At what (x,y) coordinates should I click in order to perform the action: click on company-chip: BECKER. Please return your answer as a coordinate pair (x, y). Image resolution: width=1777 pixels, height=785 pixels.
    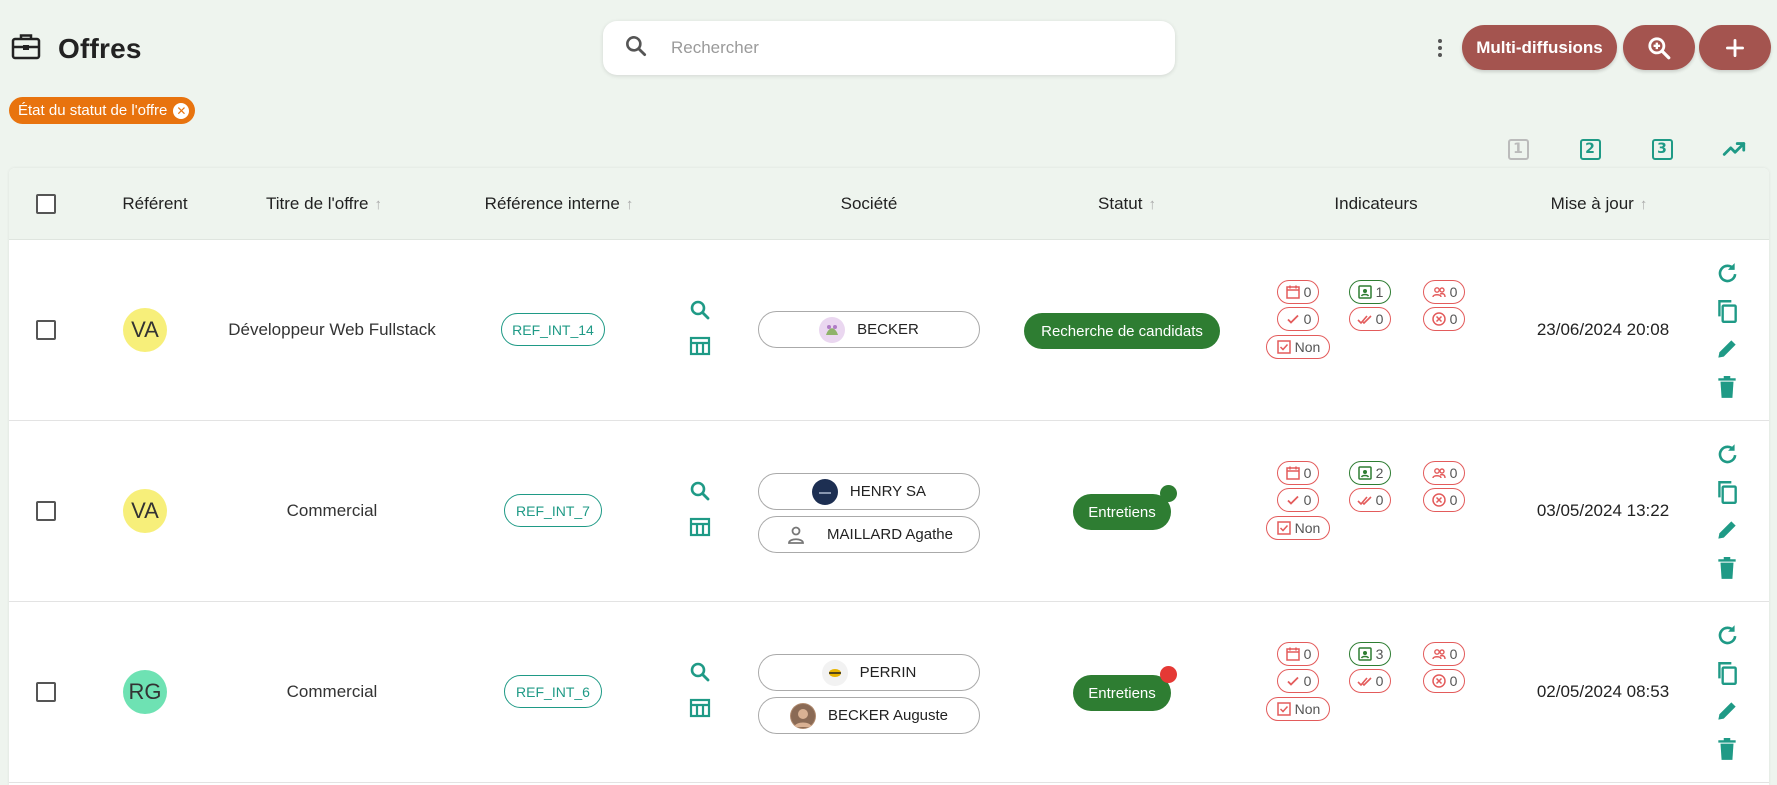
    Looking at the image, I should click on (869, 329).